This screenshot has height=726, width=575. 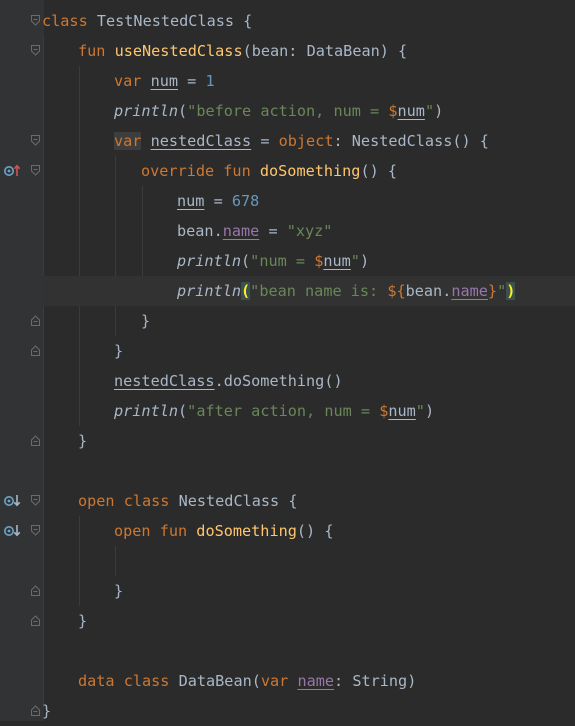 What do you see at coordinates (269, 171) in the screenshot?
I see `code-line: override fun doSomething() {` at bounding box center [269, 171].